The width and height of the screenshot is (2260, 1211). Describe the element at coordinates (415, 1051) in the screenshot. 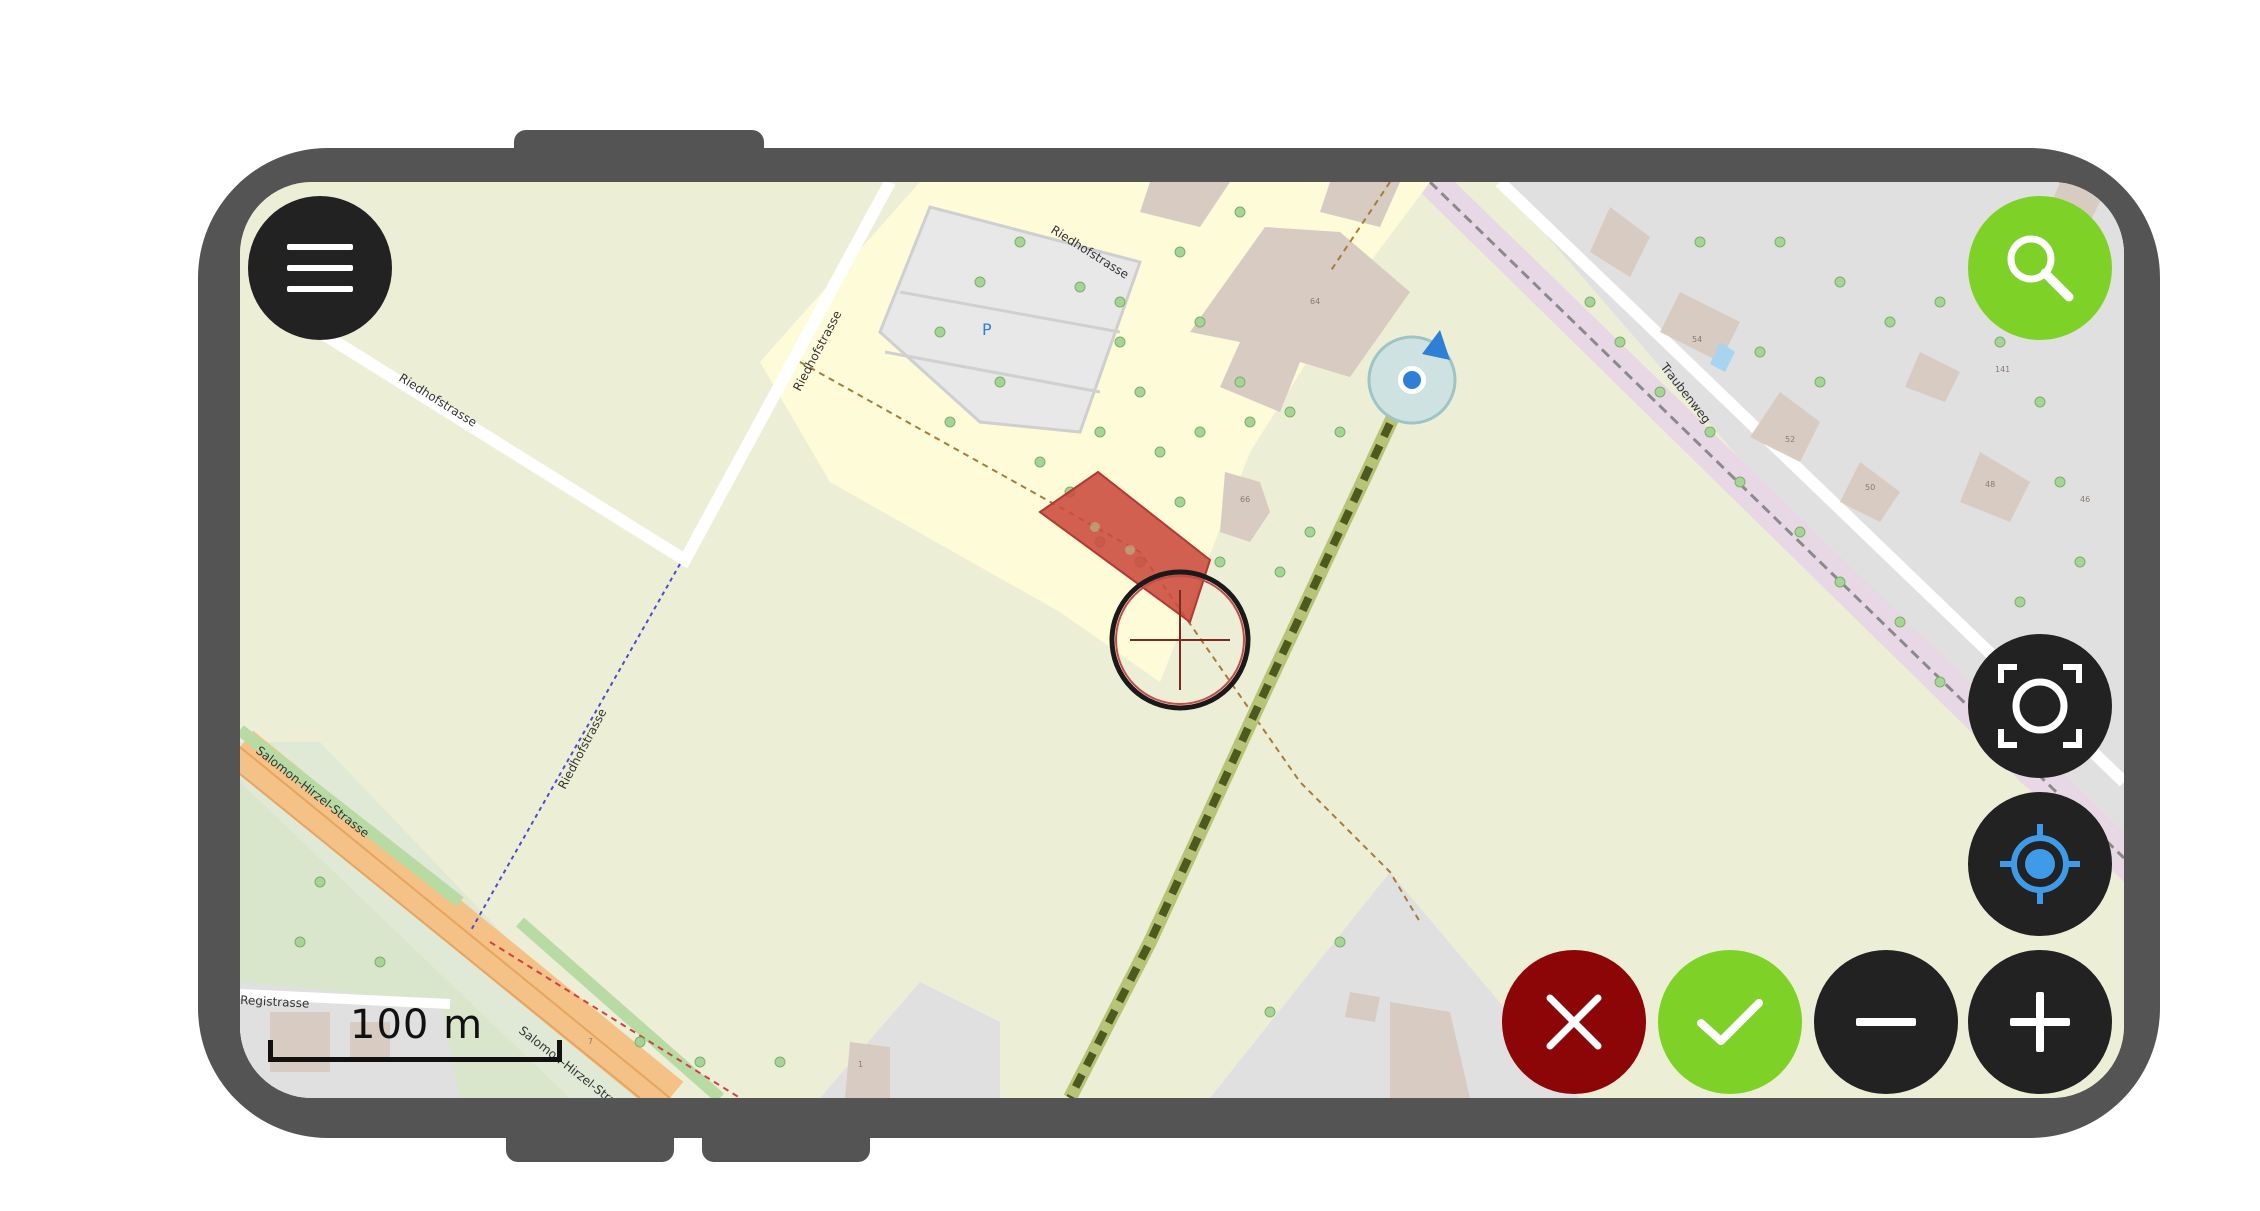

I see `scale-bar-line` at that location.